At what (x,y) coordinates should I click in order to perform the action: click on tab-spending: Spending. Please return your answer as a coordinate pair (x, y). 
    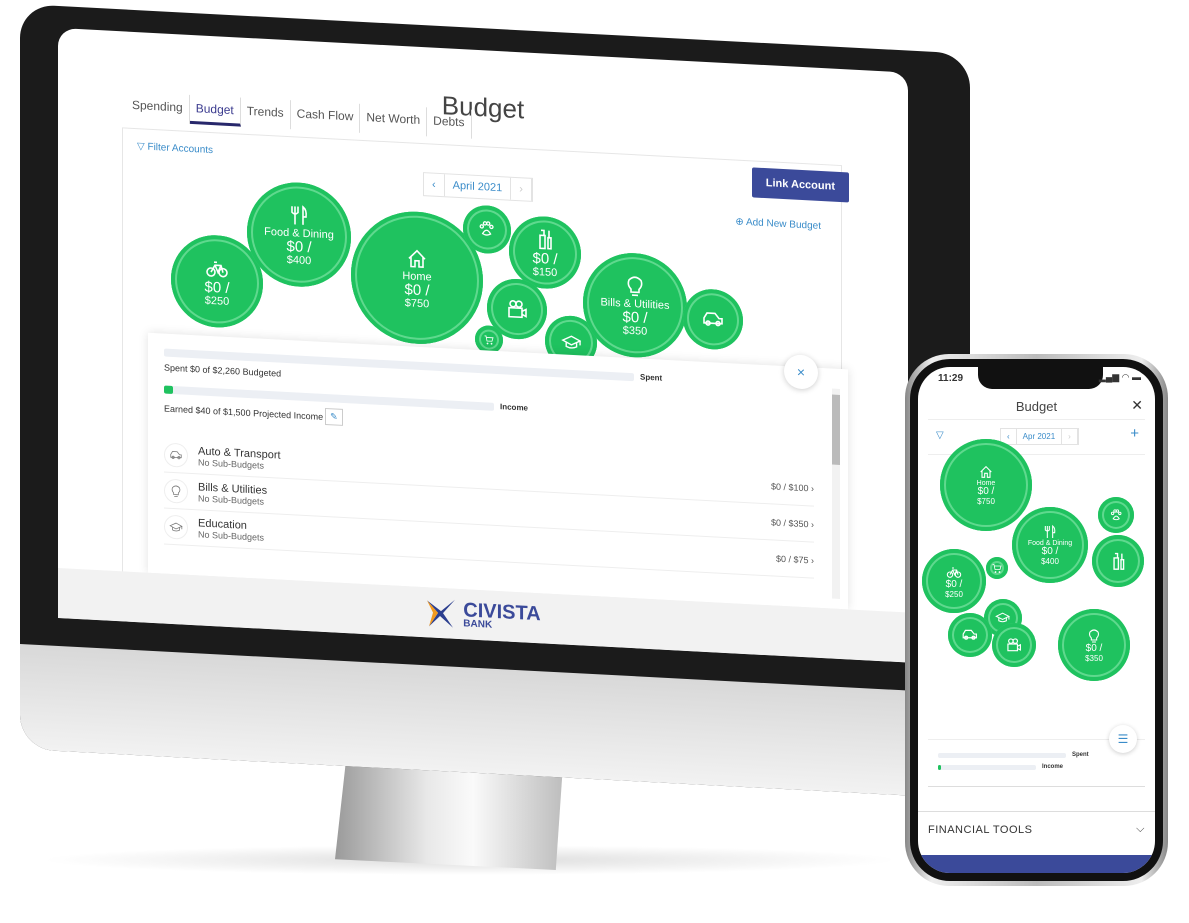
    Looking at the image, I should click on (158, 107).